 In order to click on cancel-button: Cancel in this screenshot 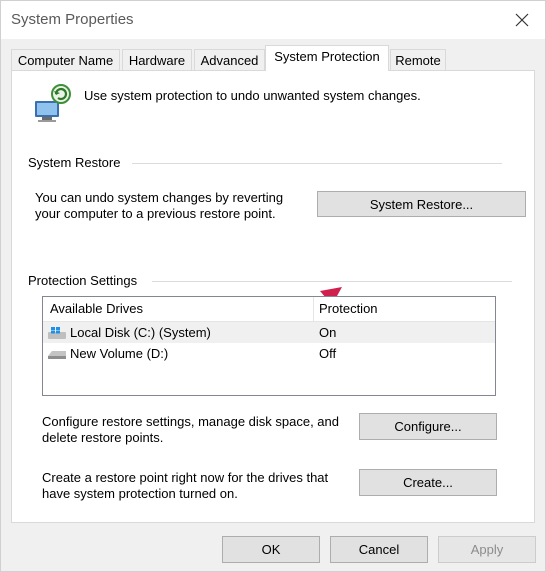, I will do `click(379, 549)`.